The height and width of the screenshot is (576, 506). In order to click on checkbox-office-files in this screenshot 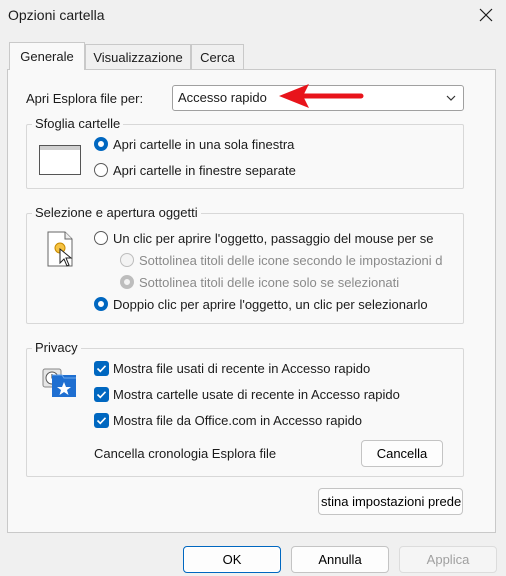, I will do `click(101, 420)`.